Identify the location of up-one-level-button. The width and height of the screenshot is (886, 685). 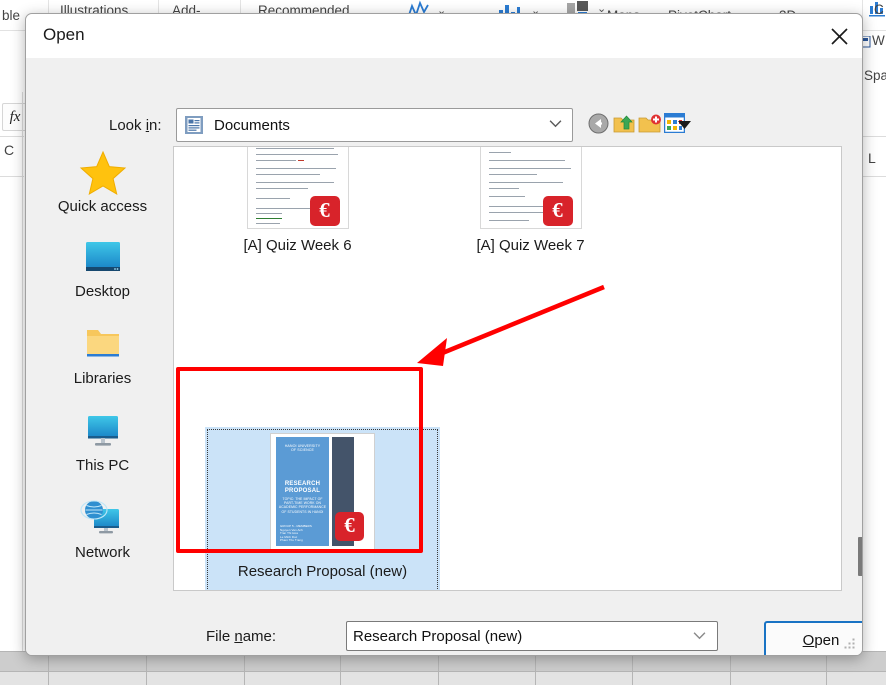
(624, 123).